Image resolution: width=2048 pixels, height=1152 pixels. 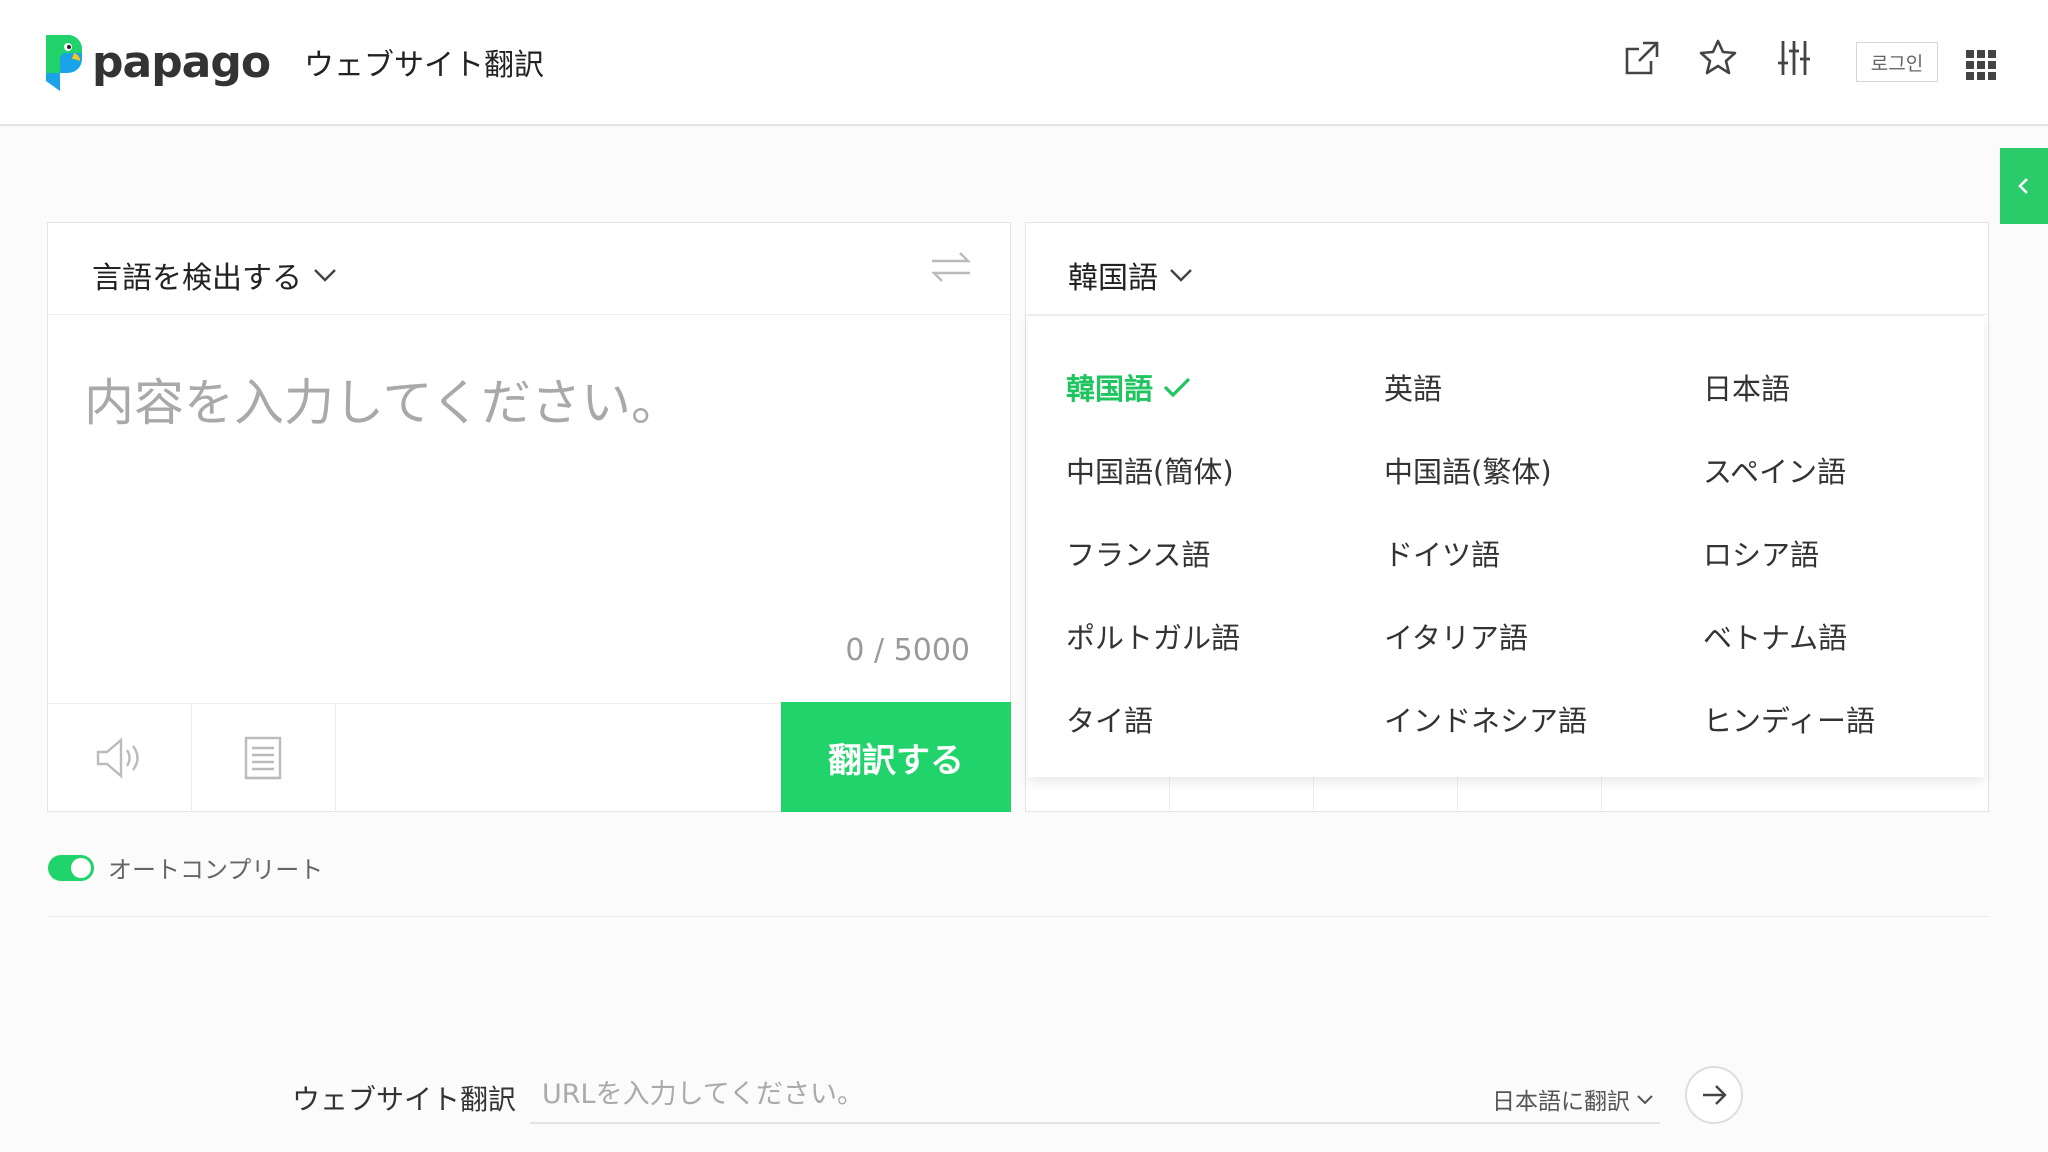 I want to click on source-language-label: 言語を検出する, so click(x=197, y=278).